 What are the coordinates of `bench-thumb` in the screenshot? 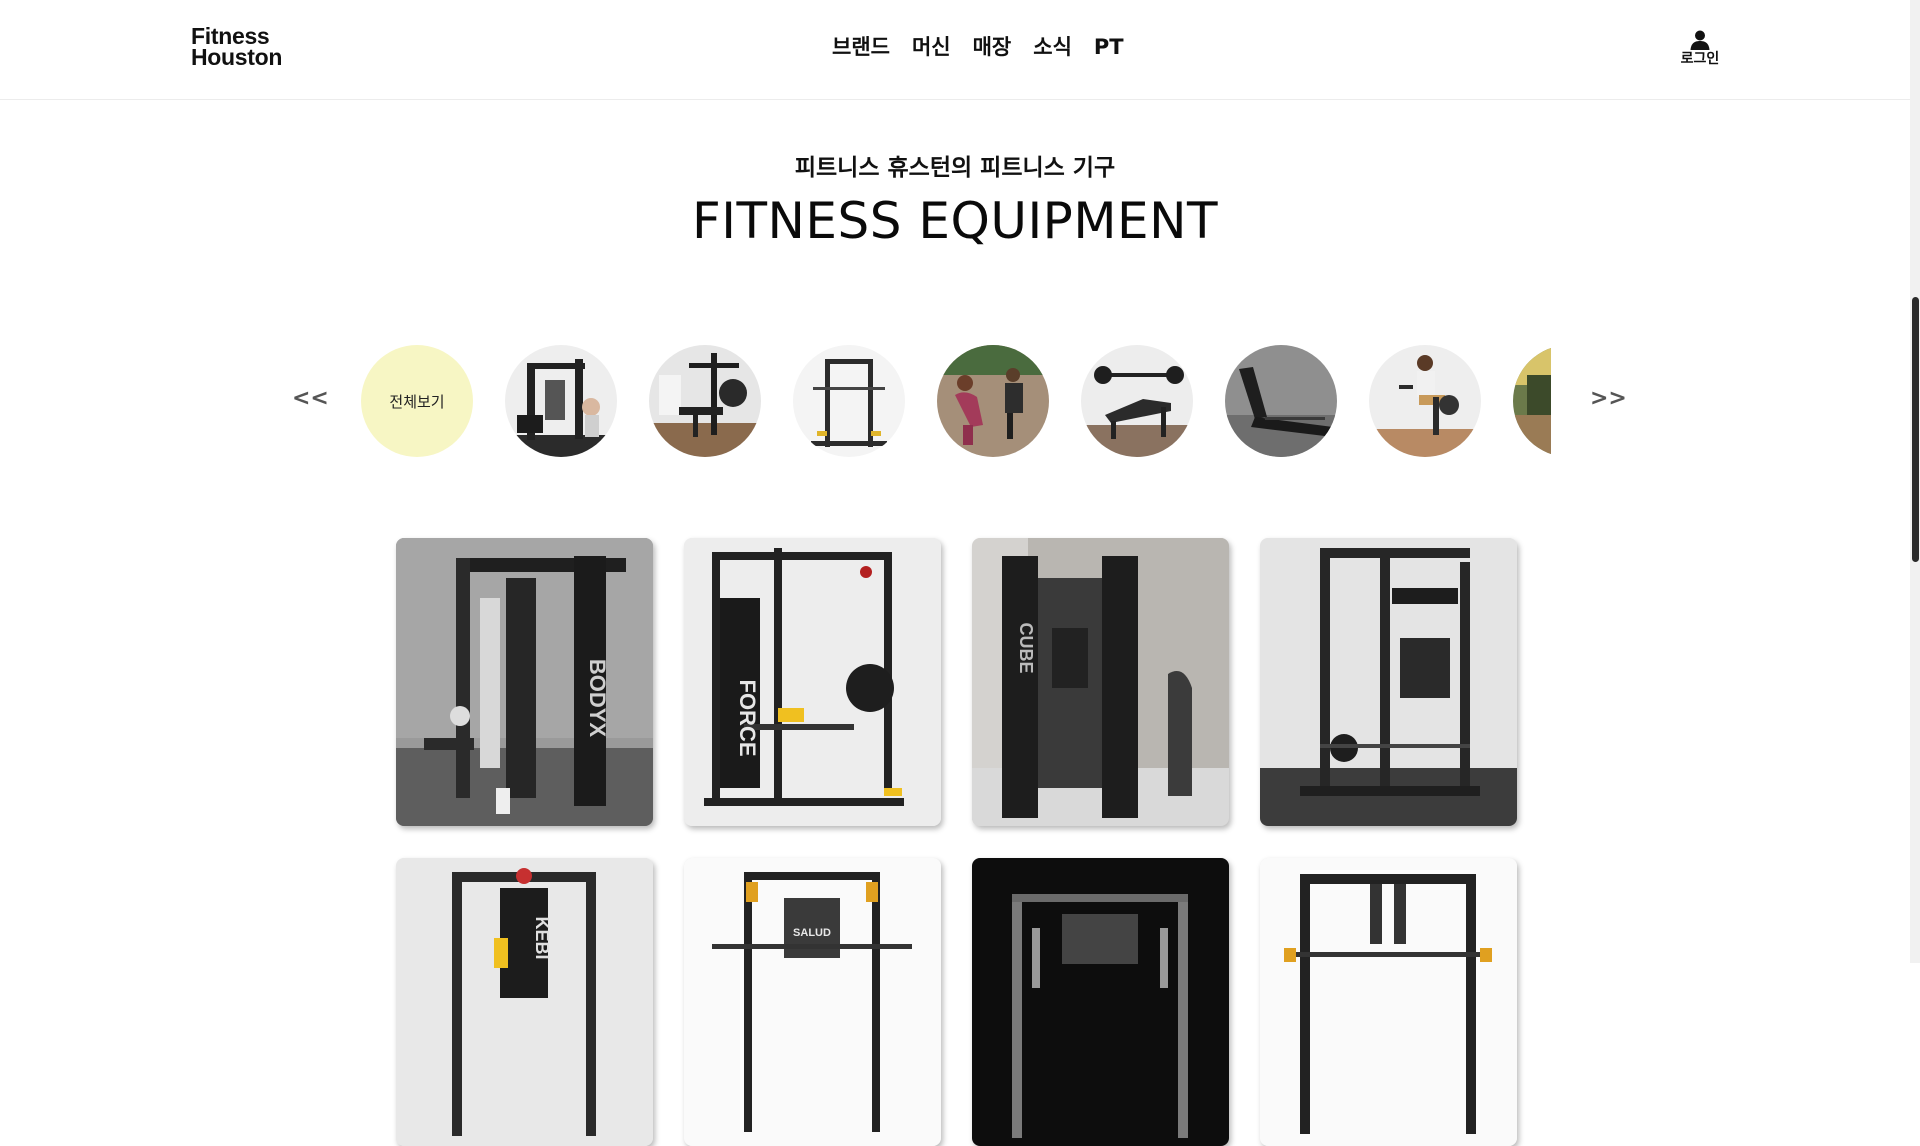 It's located at (1137, 401).